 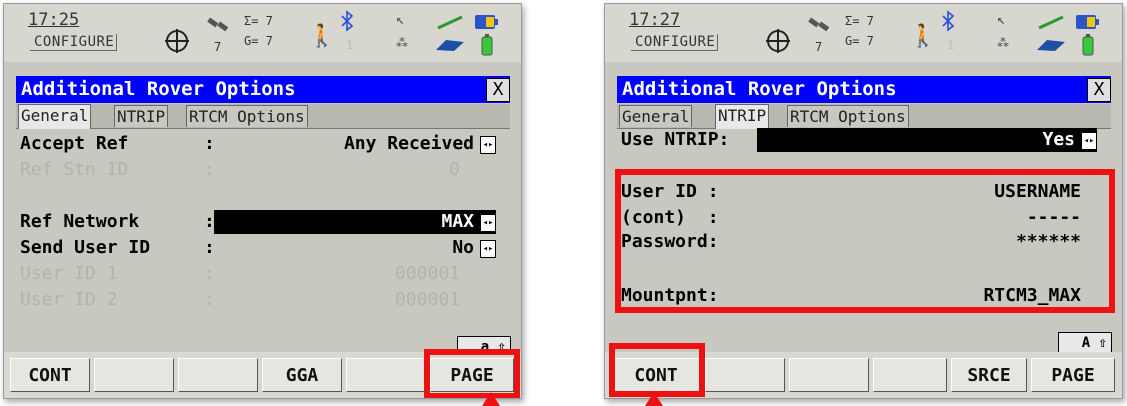 What do you see at coordinates (463, 247) in the screenshot?
I see `field-value: No` at bounding box center [463, 247].